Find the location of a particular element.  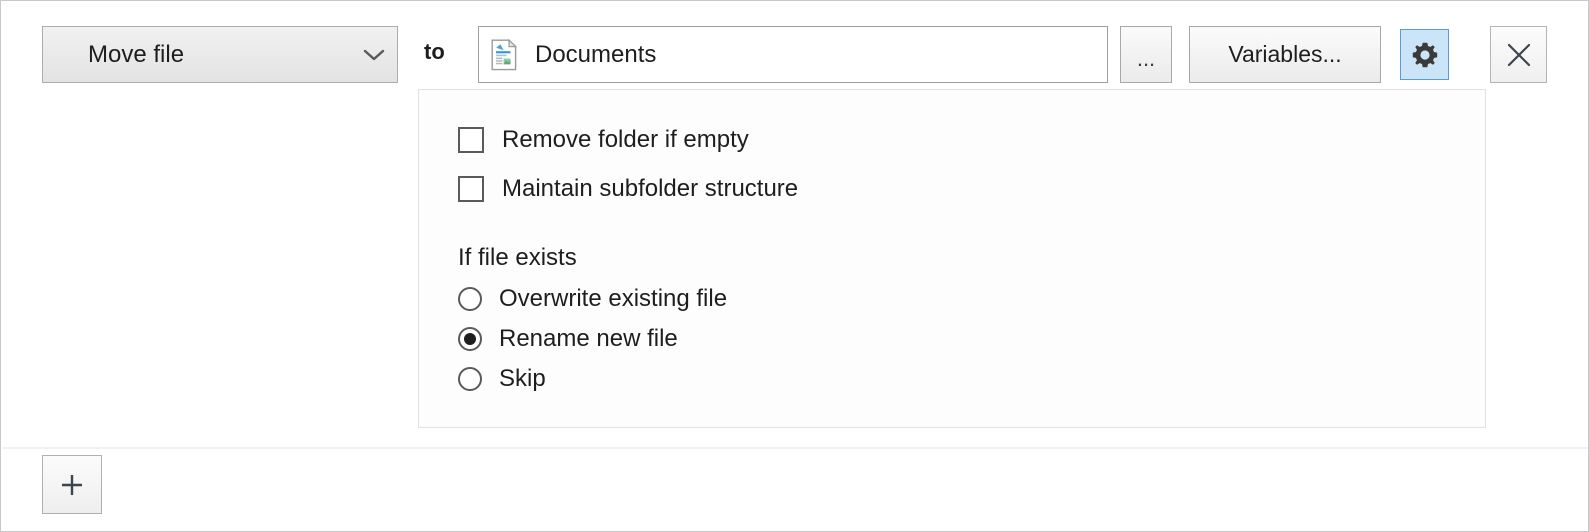

plus-icon is located at coordinates (72, 485).